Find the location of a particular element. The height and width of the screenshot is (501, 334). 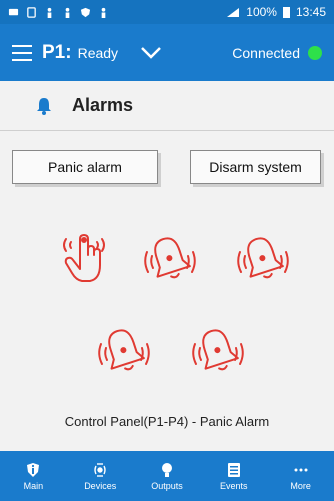

connection-status: Connected is located at coordinates (277, 53).